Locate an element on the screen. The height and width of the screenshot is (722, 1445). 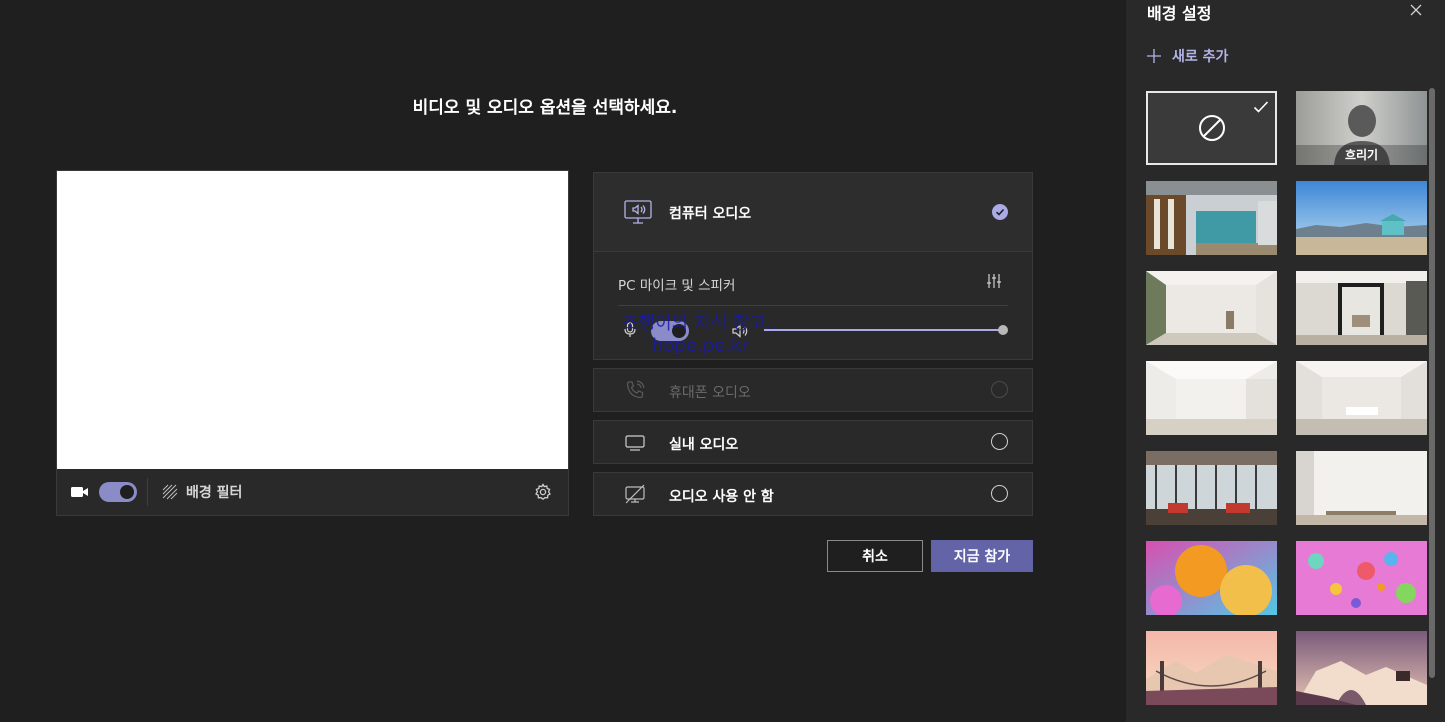
background-tile-none is located at coordinates (1211, 128).